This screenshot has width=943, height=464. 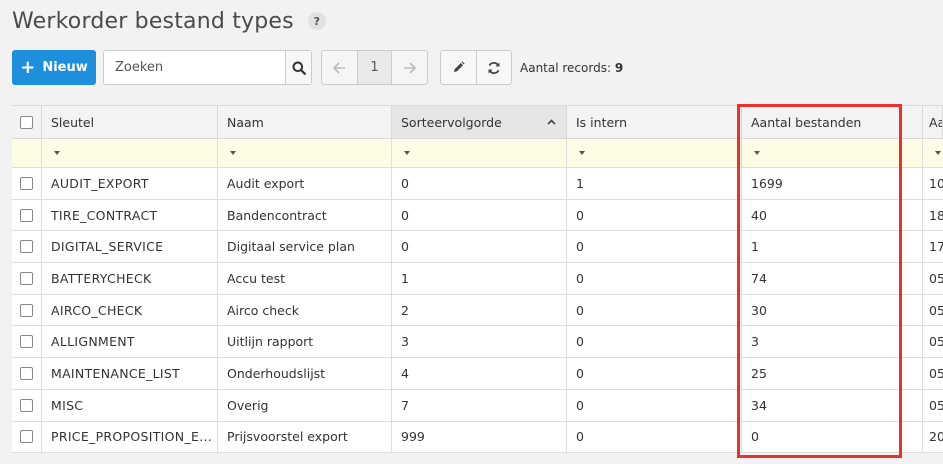 What do you see at coordinates (832, 373) in the screenshot?
I see `cell-aantal-bestanden: 25` at bounding box center [832, 373].